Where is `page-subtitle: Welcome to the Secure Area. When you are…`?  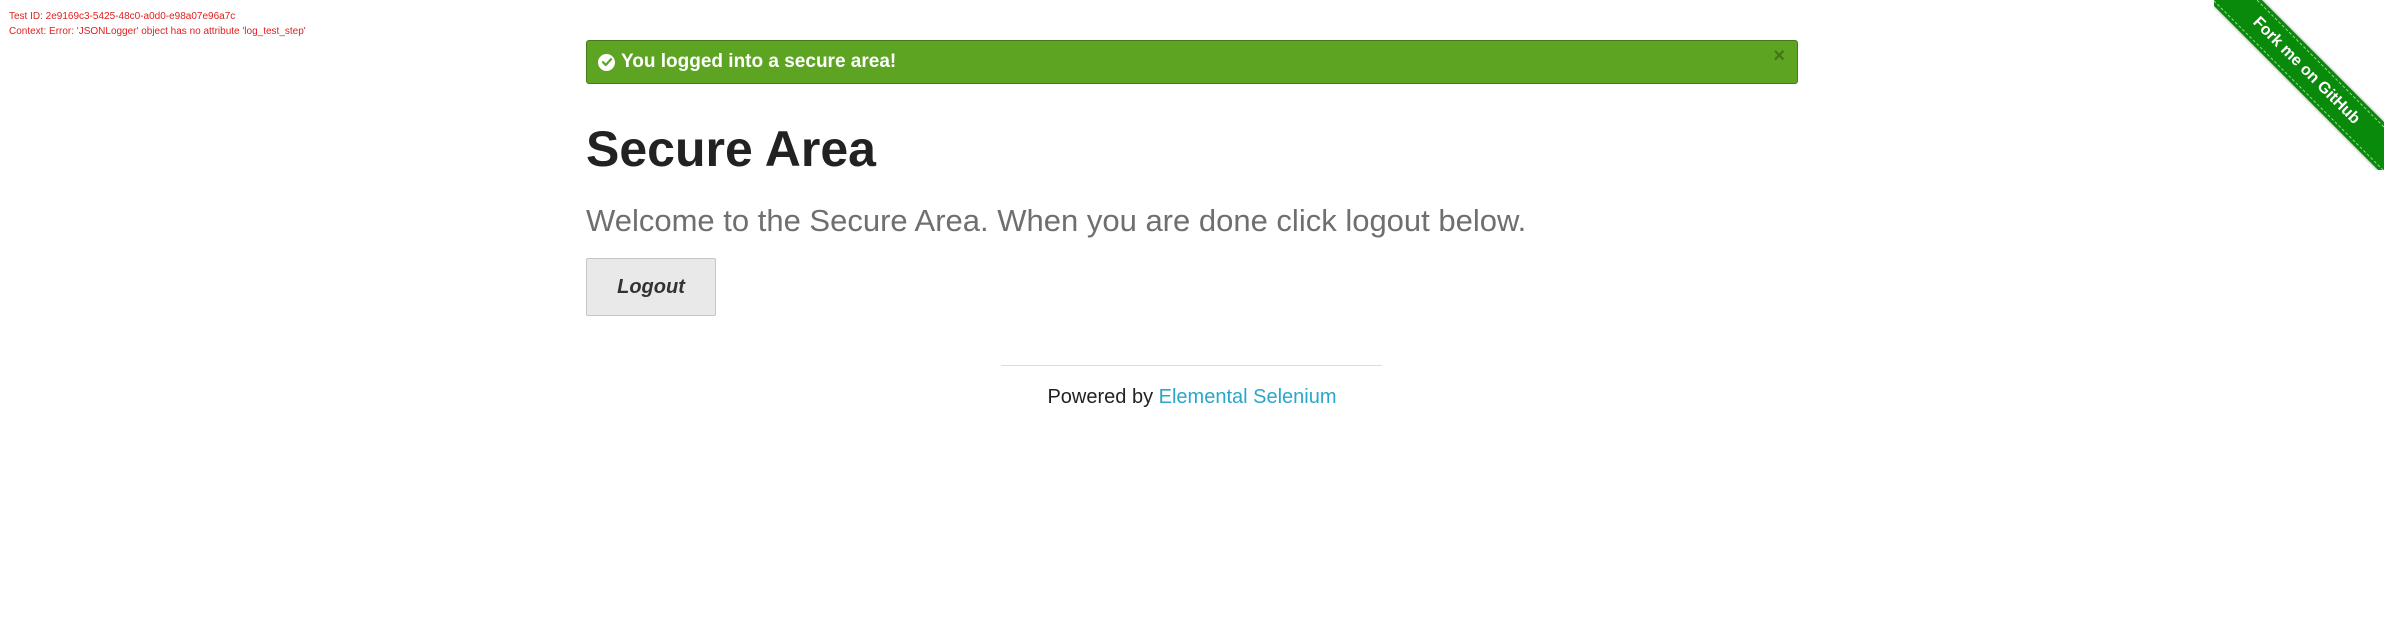
page-subtitle: Welcome to the Secure Area. When you are… is located at coordinates (1056, 220).